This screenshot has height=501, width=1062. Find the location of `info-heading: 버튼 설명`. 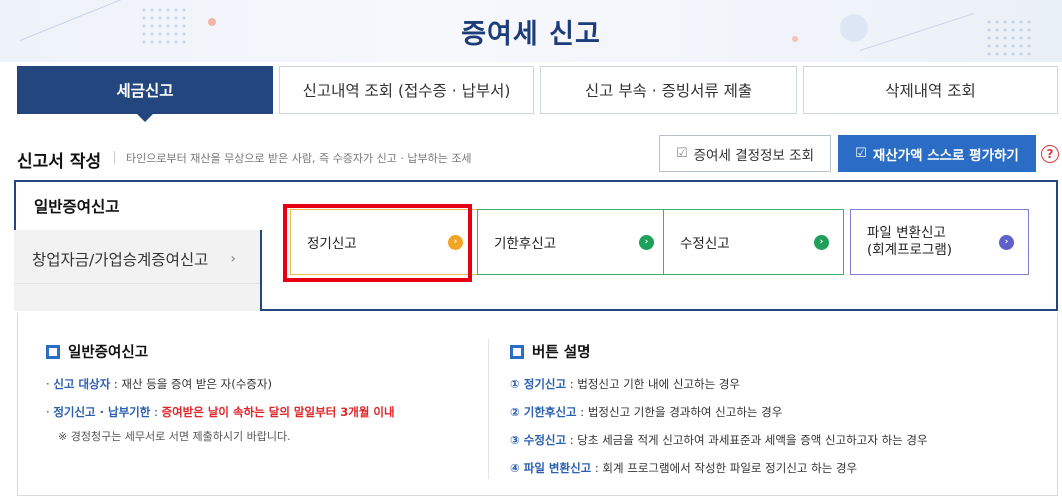

info-heading: 버튼 설명 is located at coordinates (719, 351).